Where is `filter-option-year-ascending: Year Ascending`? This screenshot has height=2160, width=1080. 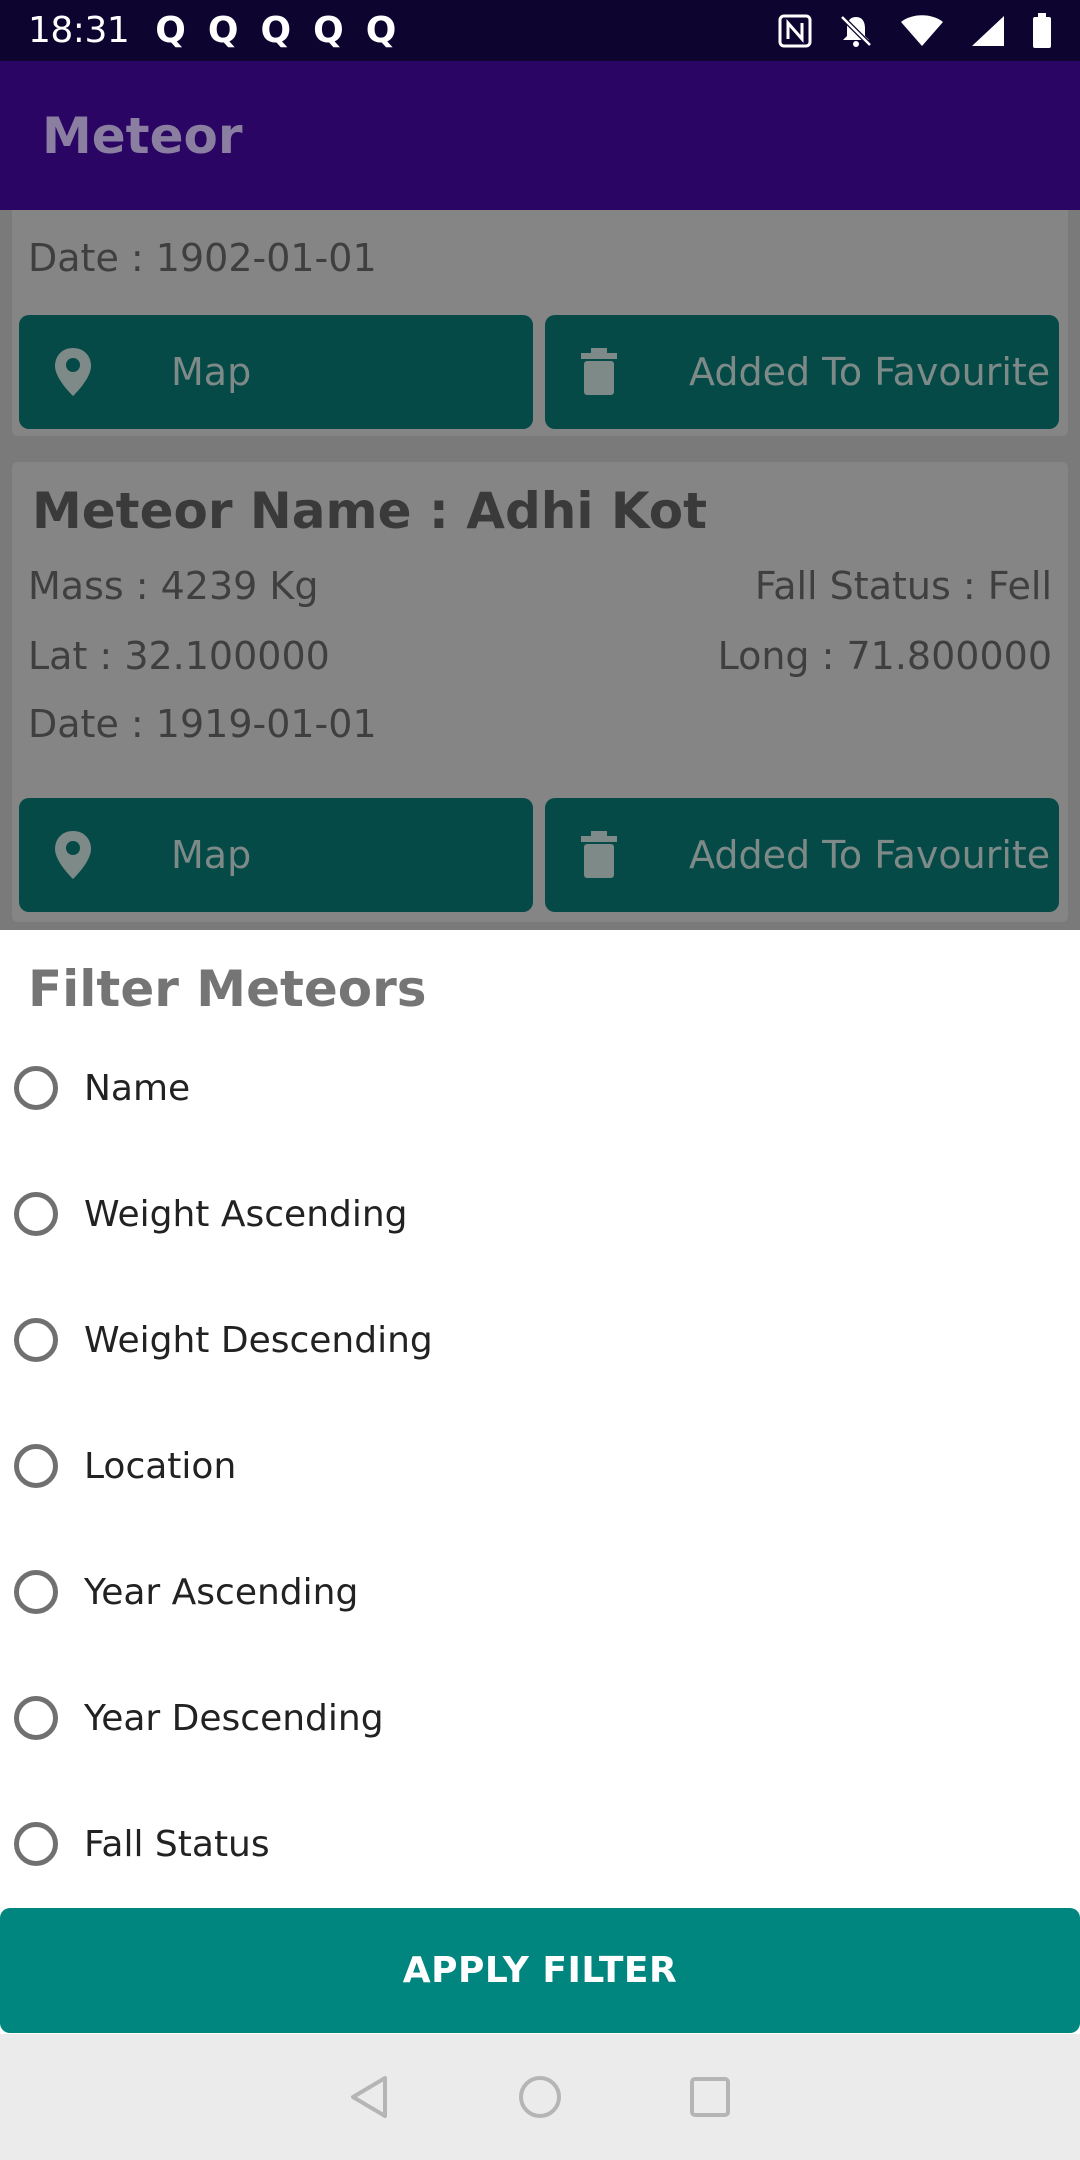 filter-option-year-ascending: Year Ascending is located at coordinates (186, 1592).